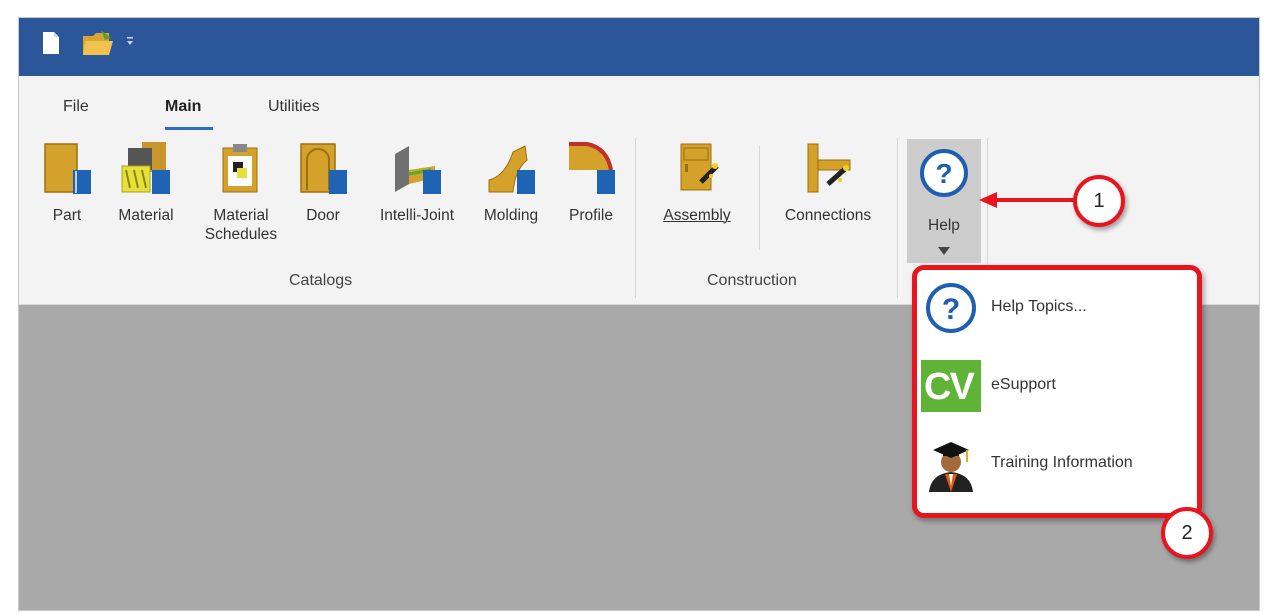 The width and height of the screenshot is (1265, 614). I want to click on open-folder-icon, so click(98, 45).